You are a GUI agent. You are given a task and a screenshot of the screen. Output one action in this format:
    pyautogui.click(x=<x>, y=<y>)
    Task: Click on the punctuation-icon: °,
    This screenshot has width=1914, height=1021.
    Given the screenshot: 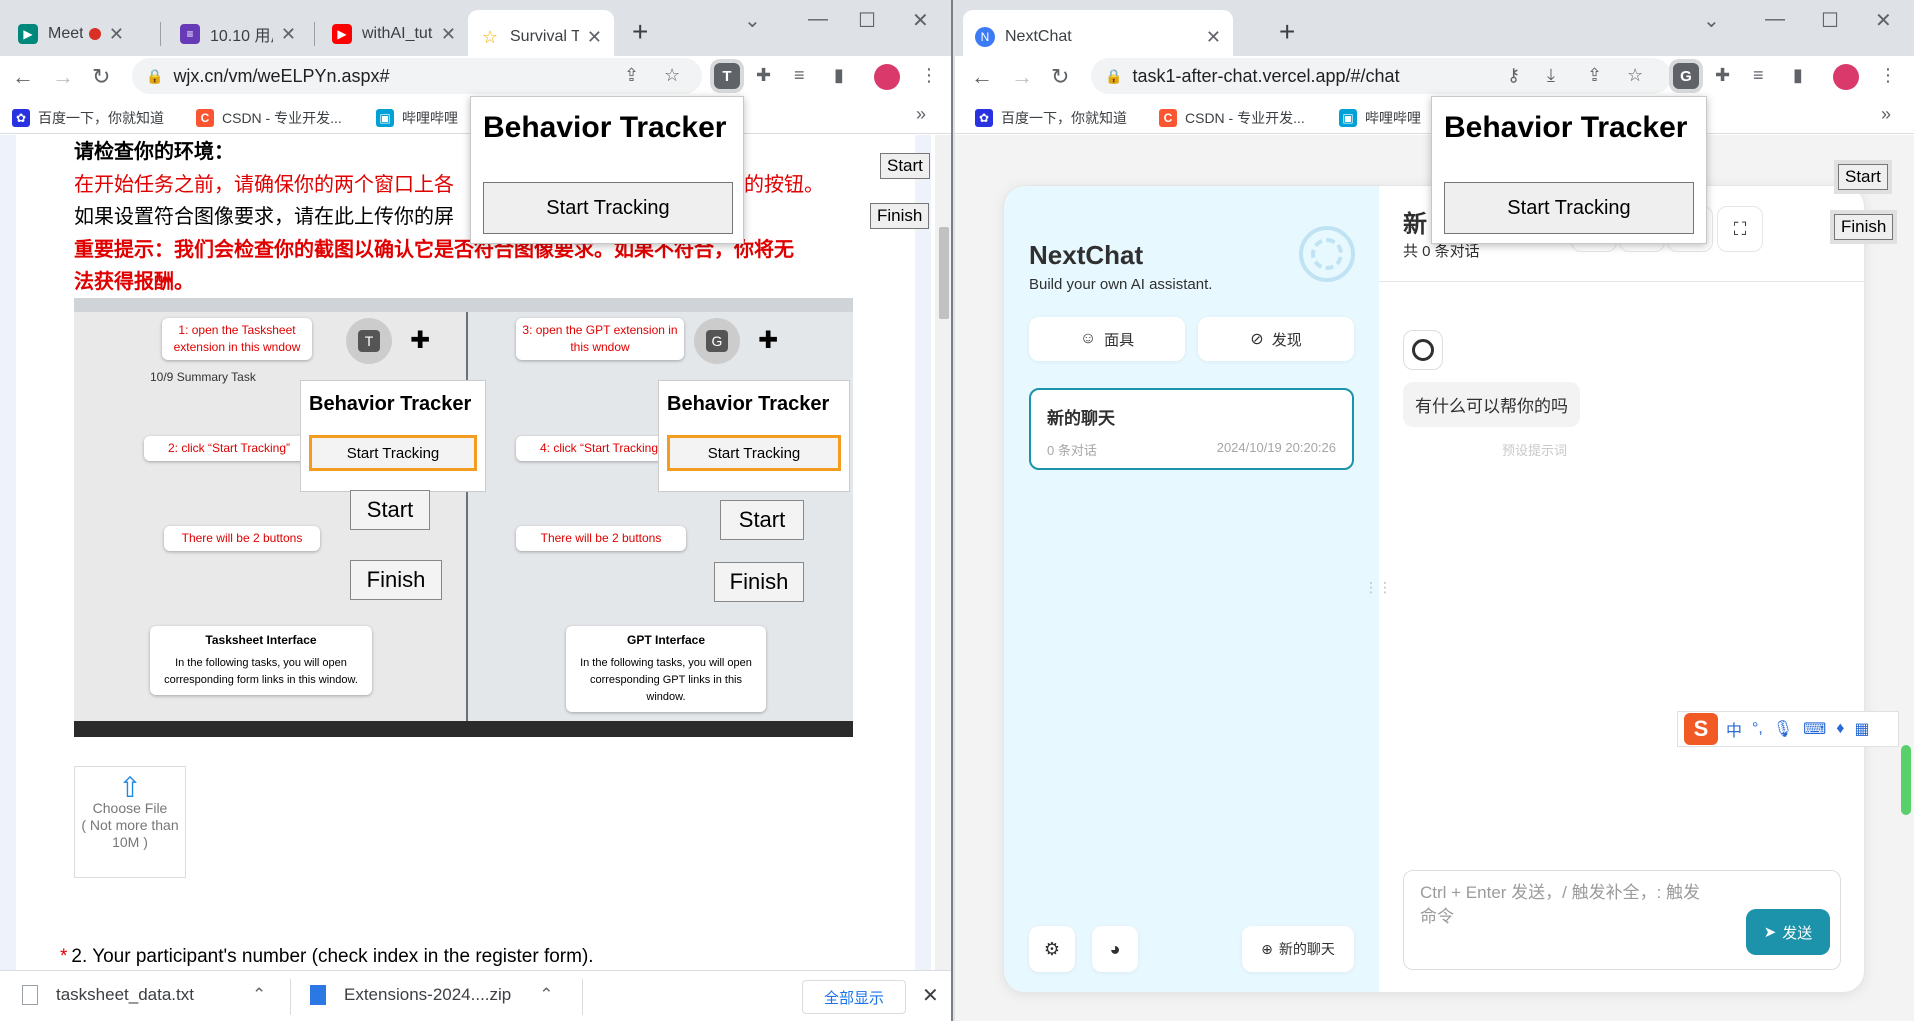 What is the action you would take?
    pyautogui.click(x=1757, y=729)
    